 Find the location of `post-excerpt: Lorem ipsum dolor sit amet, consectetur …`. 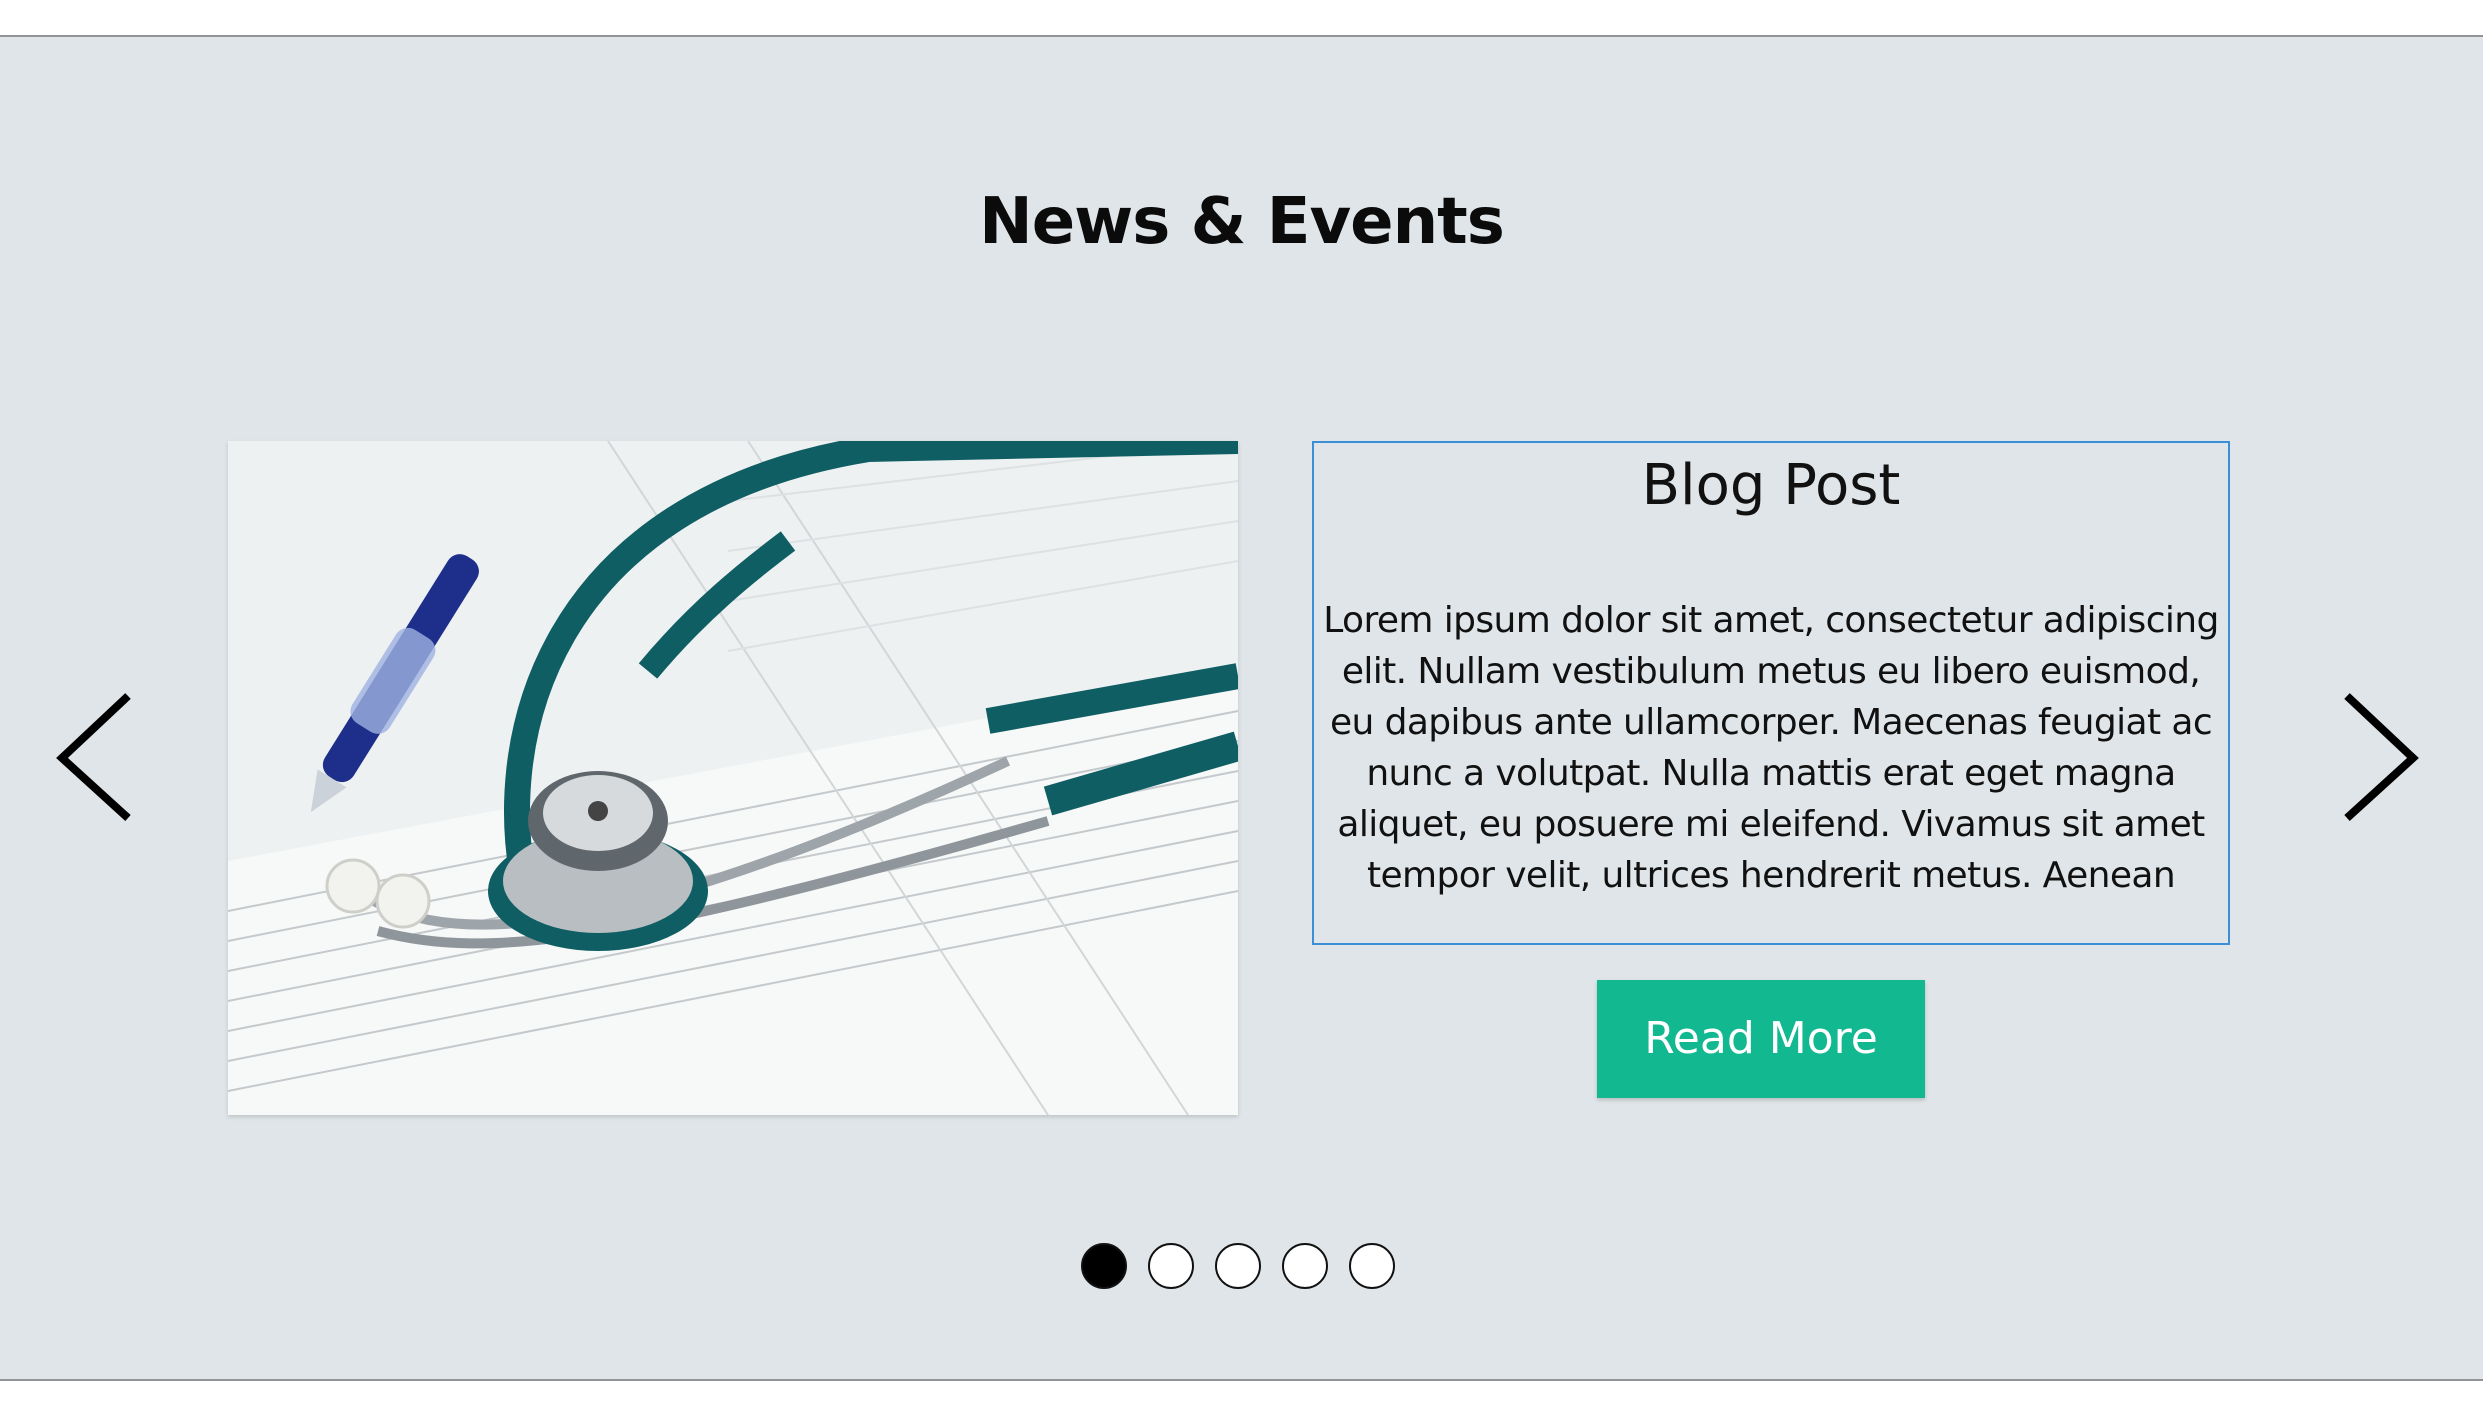

post-excerpt: Lorem ipsum dolor sit amet, consectetur … is located at coordinates (1771, 748).